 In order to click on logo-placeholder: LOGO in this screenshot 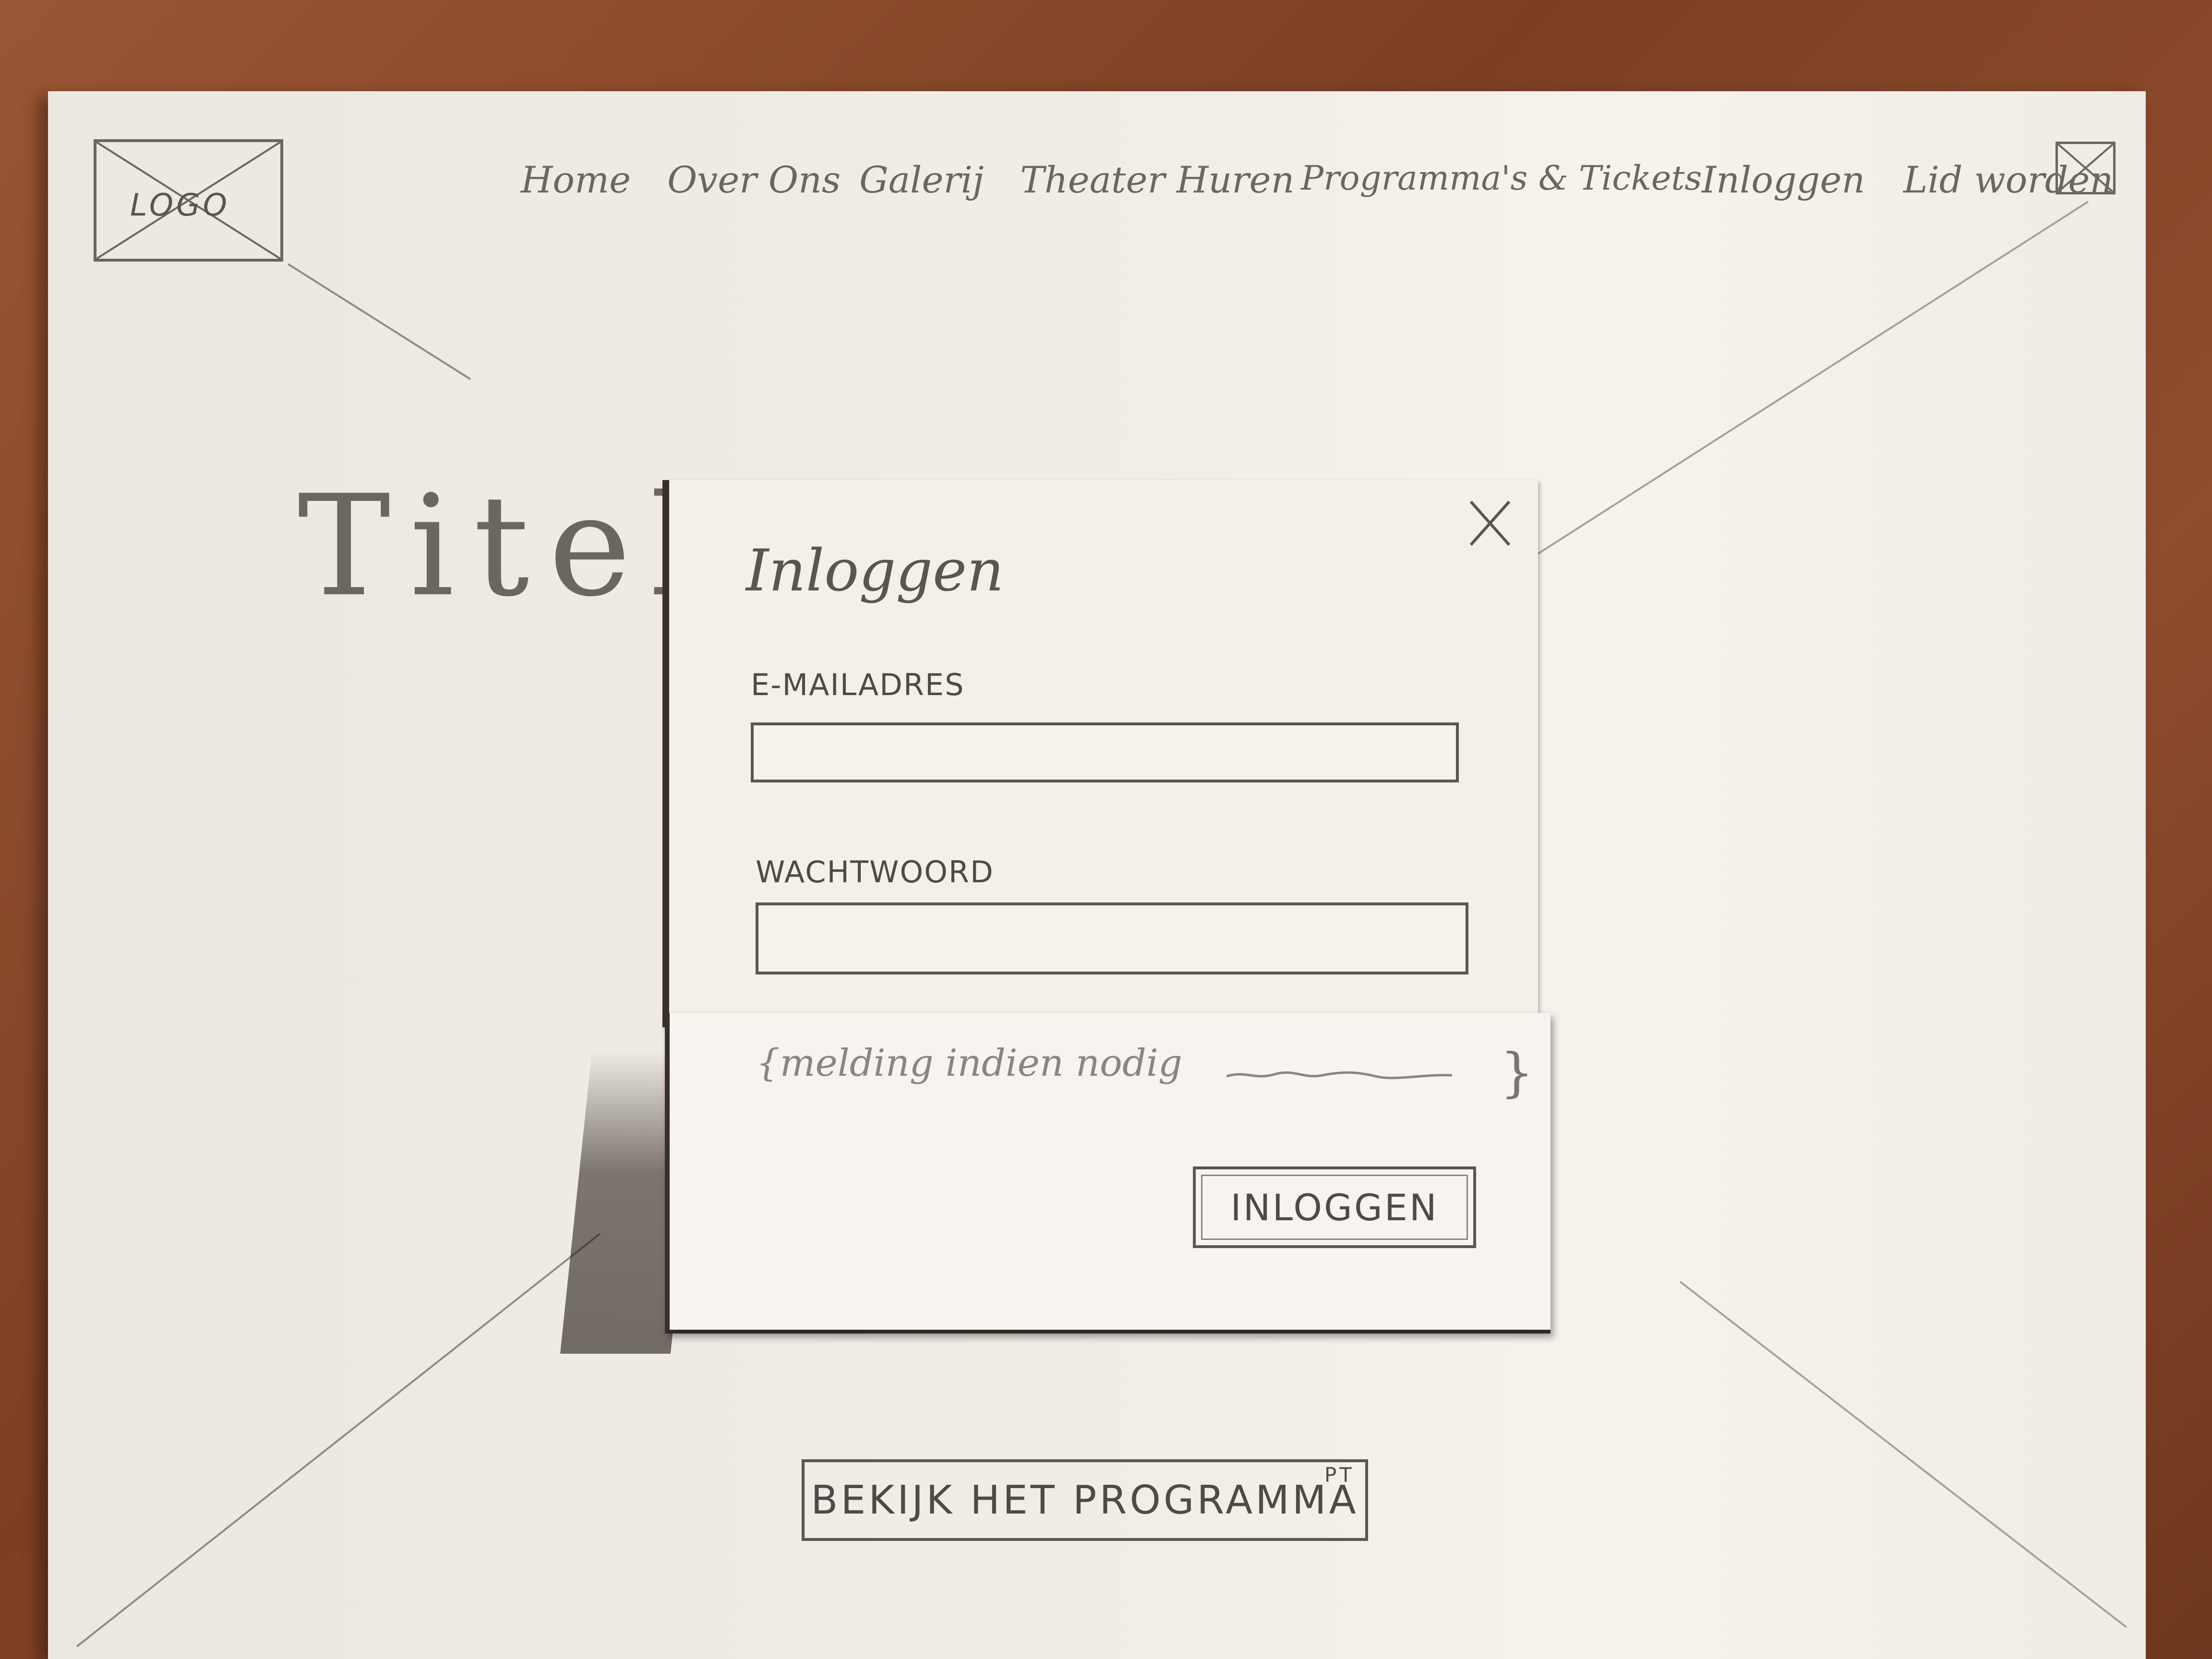, I will do `click(188, 200)`.